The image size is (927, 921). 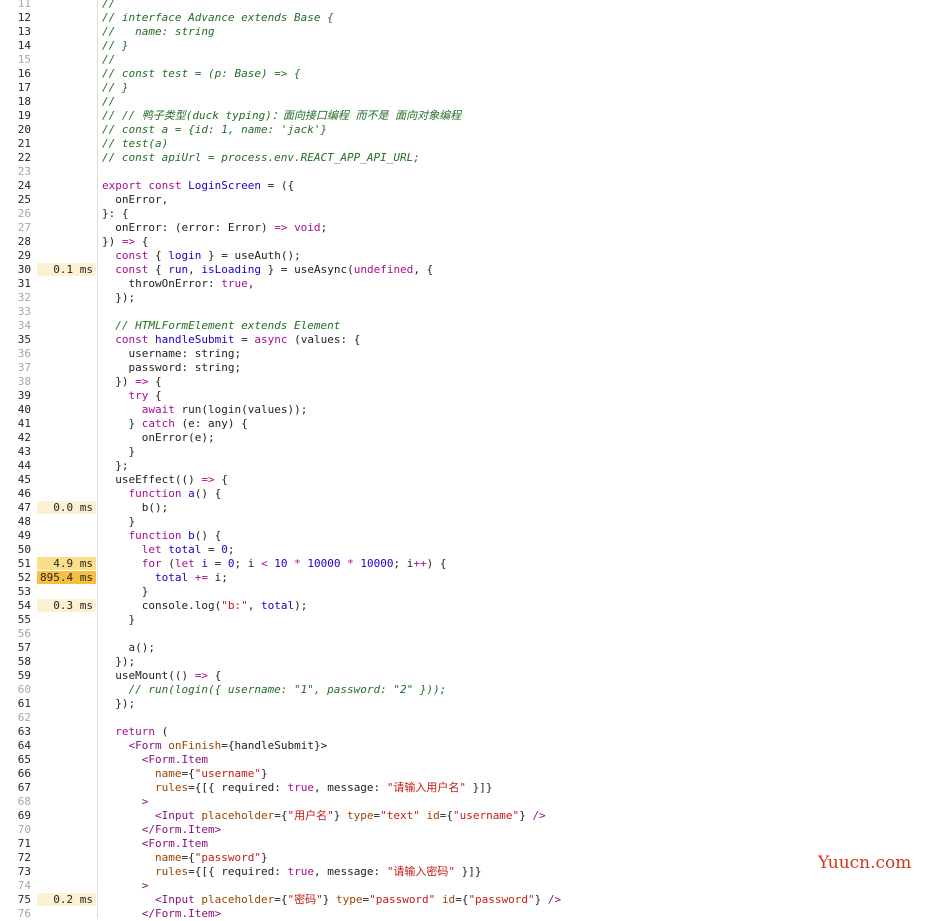 What do you see at coordinates (15, 200) in the screenshot?
I see `line-number: 25` at bounding box center [15, 200].